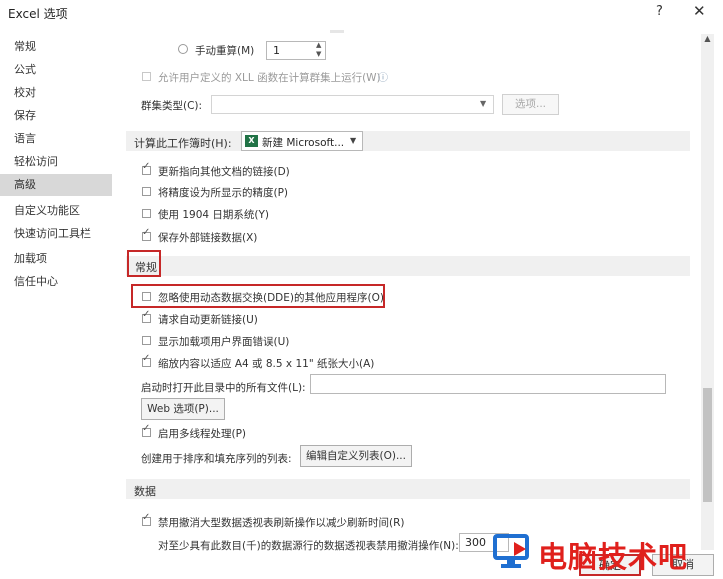 The width and height of the screenshot is (723, 579). I want to click on nav-item-quick-access-toolbar: 快速访问工具栏, so click(56, 234).